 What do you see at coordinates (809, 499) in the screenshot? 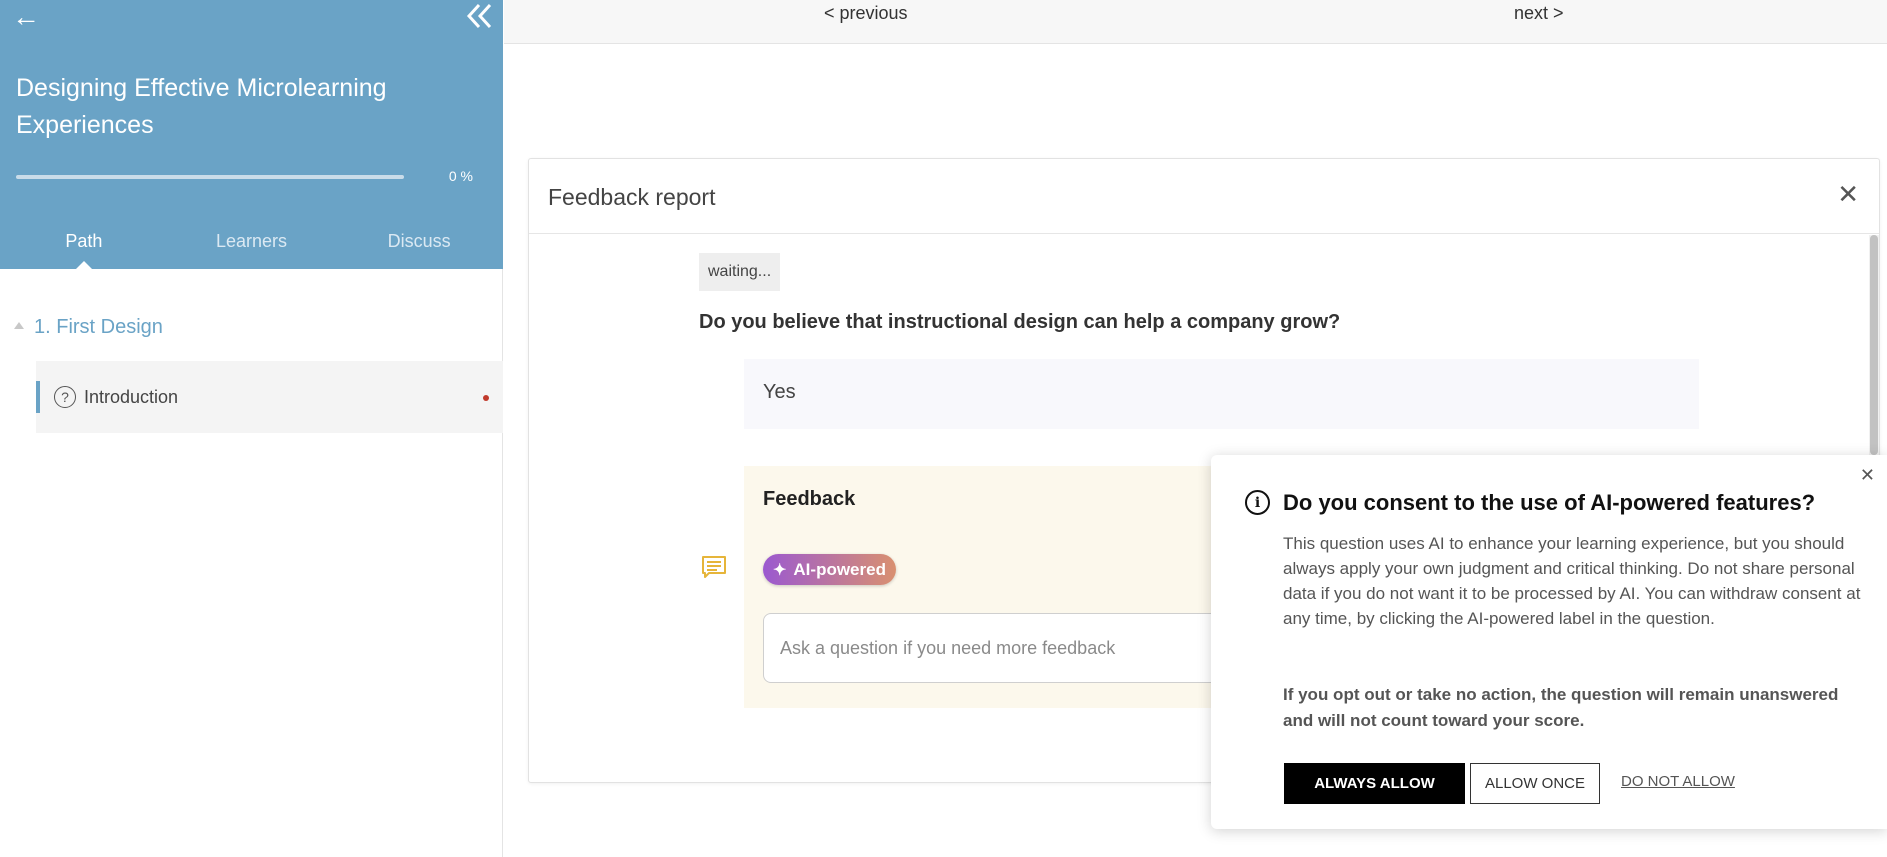
I see `feedback-title: Feedback` at bounding box center [809, 499].